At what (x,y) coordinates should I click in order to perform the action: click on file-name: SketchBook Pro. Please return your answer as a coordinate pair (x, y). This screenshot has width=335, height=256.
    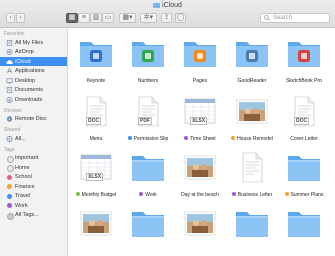
    Looking at the image, I should click on (304, 81).